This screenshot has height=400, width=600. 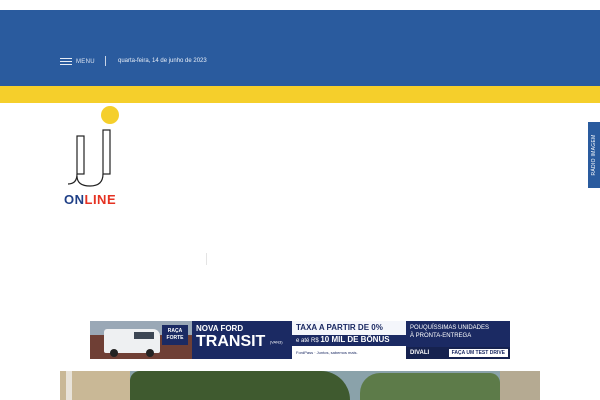 I want to click on site-logo: ONLINE, so click(x=96, y=156).